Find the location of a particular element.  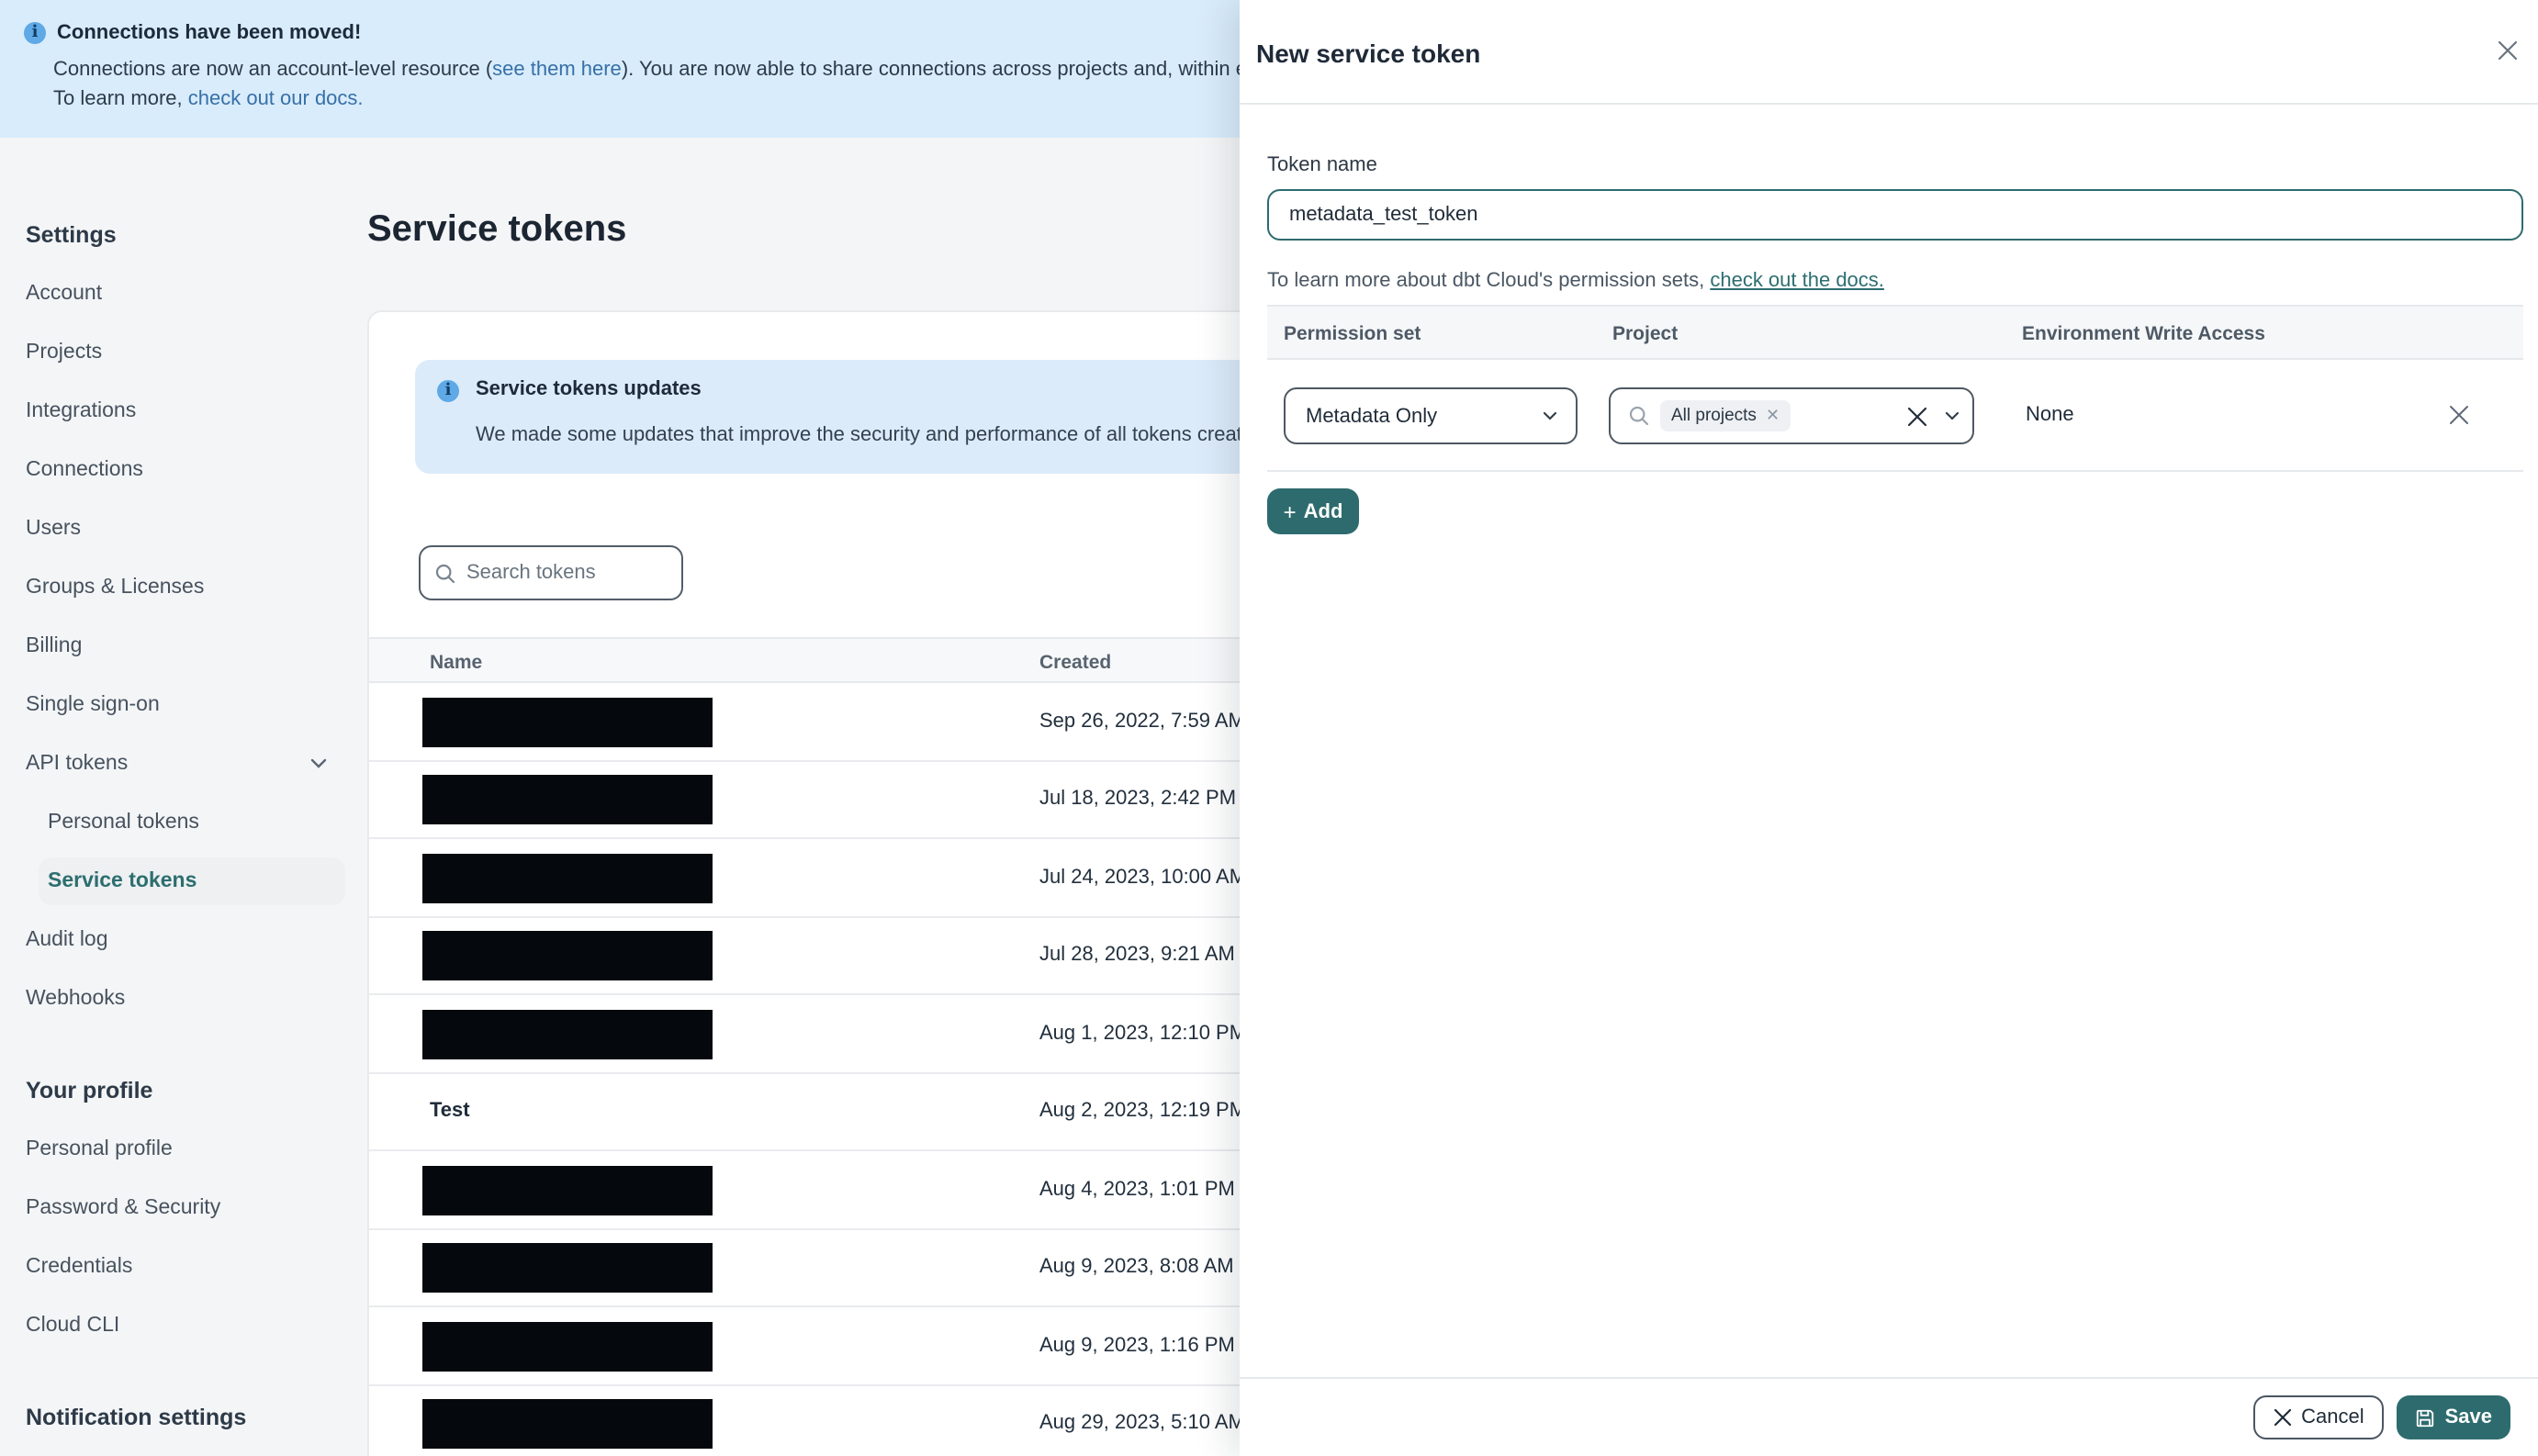

token-created-date: Sep 26, 2022, 7:59 AM P is located at coordinates (1151, 721).